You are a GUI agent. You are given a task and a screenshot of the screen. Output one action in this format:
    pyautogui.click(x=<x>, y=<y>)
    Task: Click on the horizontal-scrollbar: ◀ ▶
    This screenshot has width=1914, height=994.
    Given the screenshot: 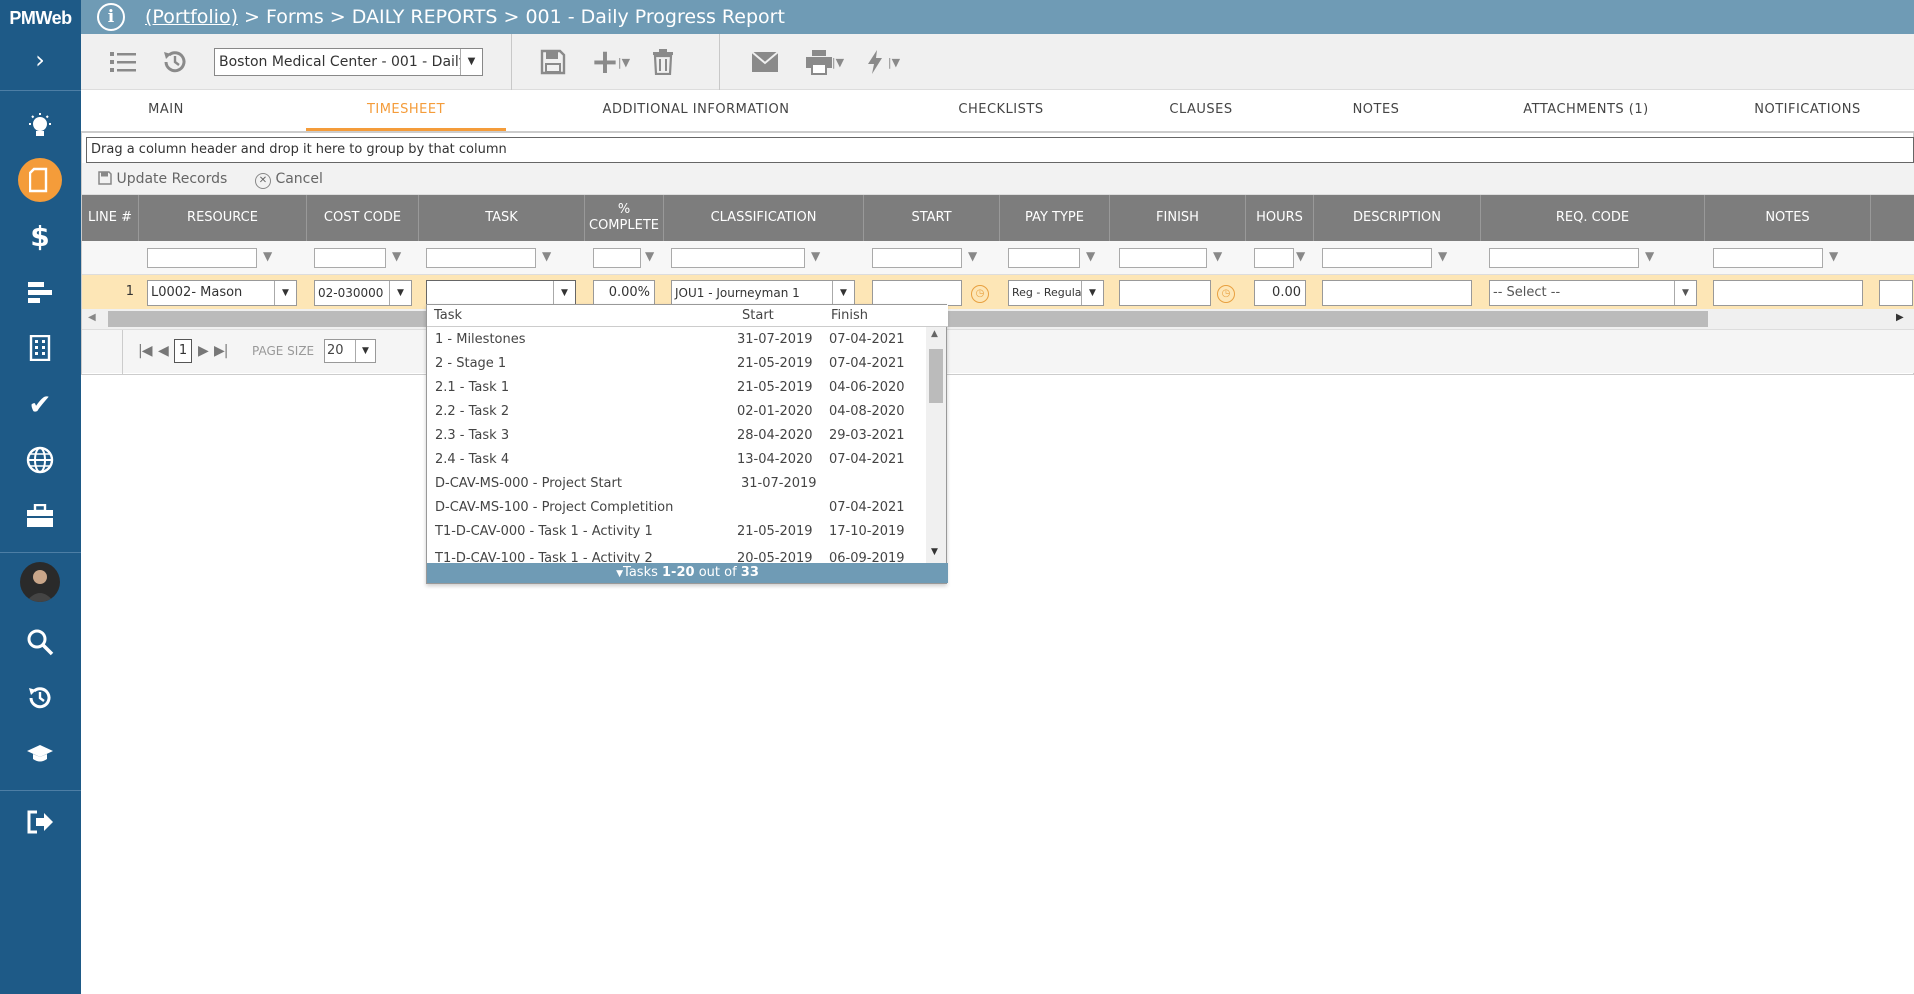 What is the action you would take?
    pyautogui.click(x=998, y=319)
    